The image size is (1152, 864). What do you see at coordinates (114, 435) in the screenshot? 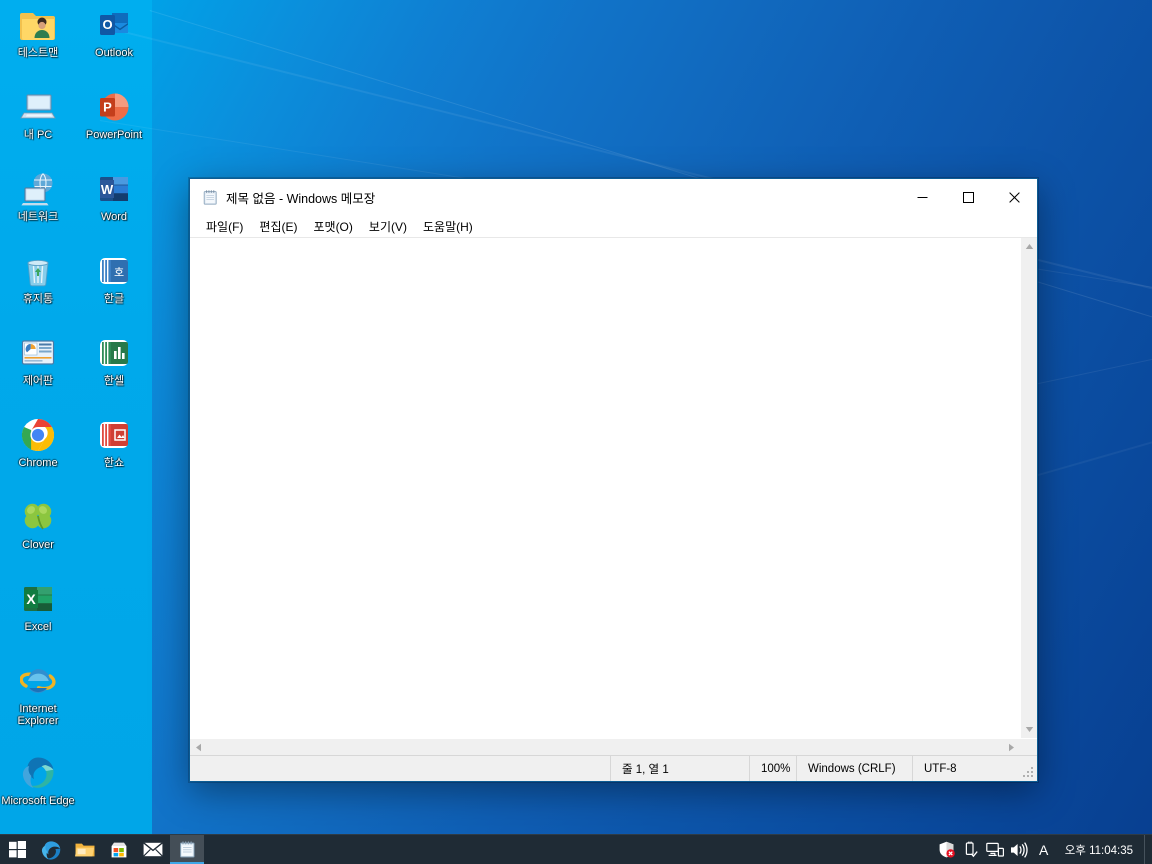
I see `hanshow-icon` at bounding box center [114, 435].